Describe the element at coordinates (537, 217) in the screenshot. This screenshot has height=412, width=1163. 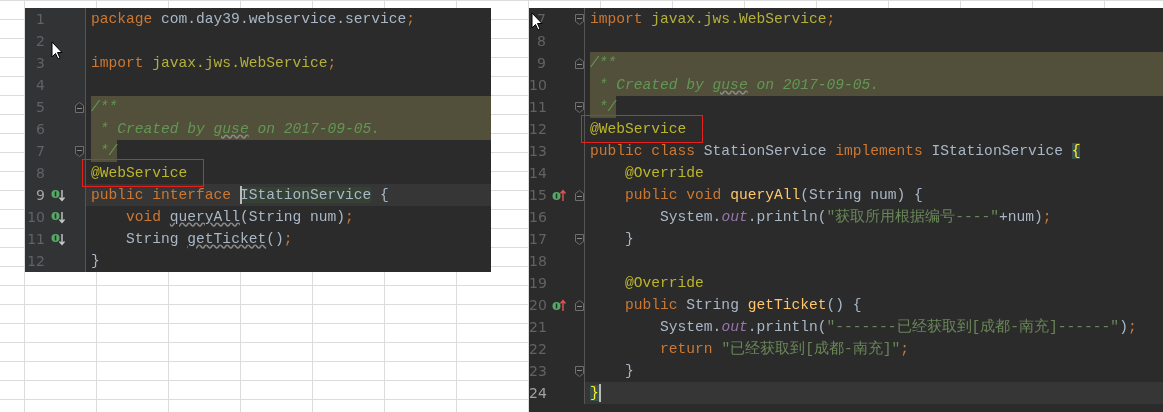
I see `line-number: 16` at that location.